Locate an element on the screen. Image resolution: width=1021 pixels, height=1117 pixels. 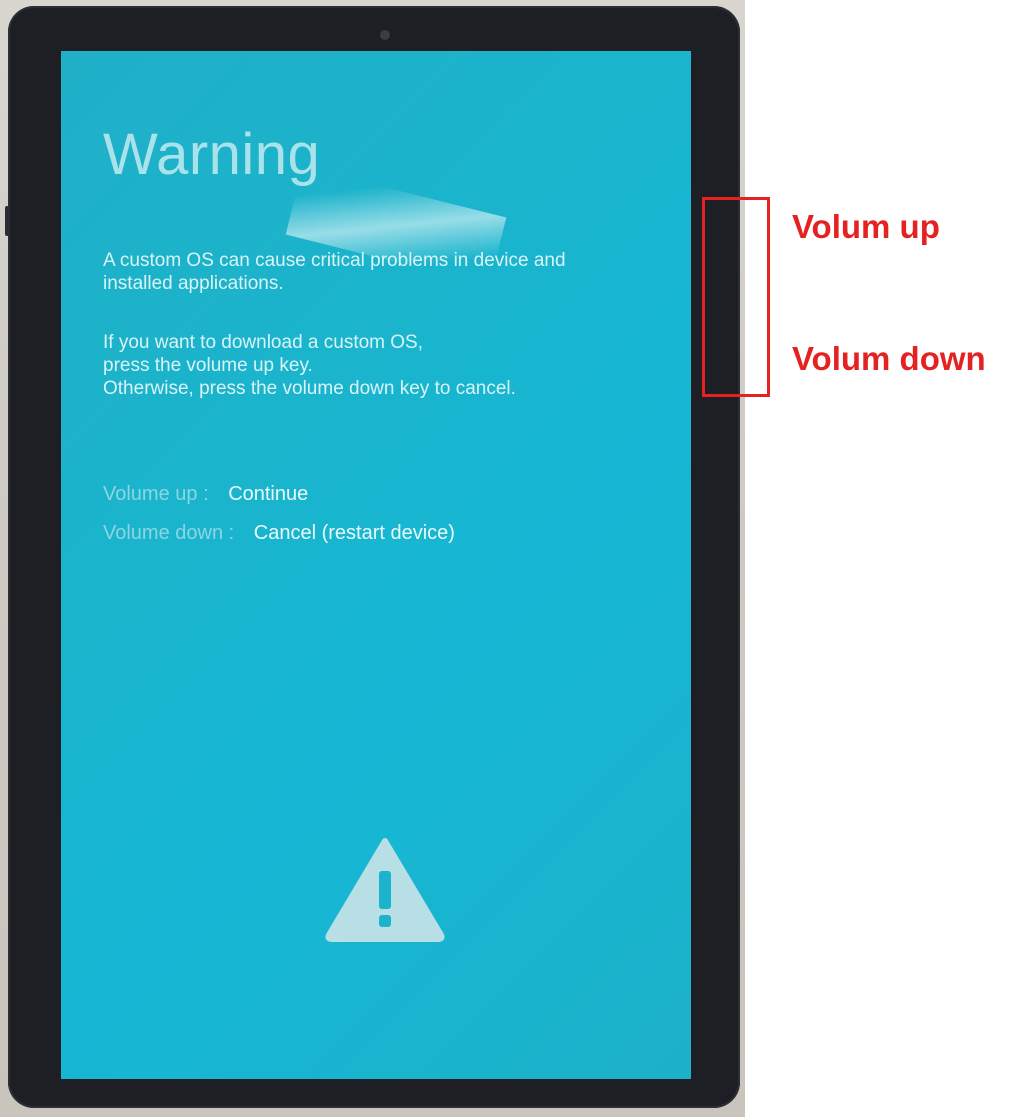
option-volume-up: Volume up : Continue is located at coordinates (205, 494).